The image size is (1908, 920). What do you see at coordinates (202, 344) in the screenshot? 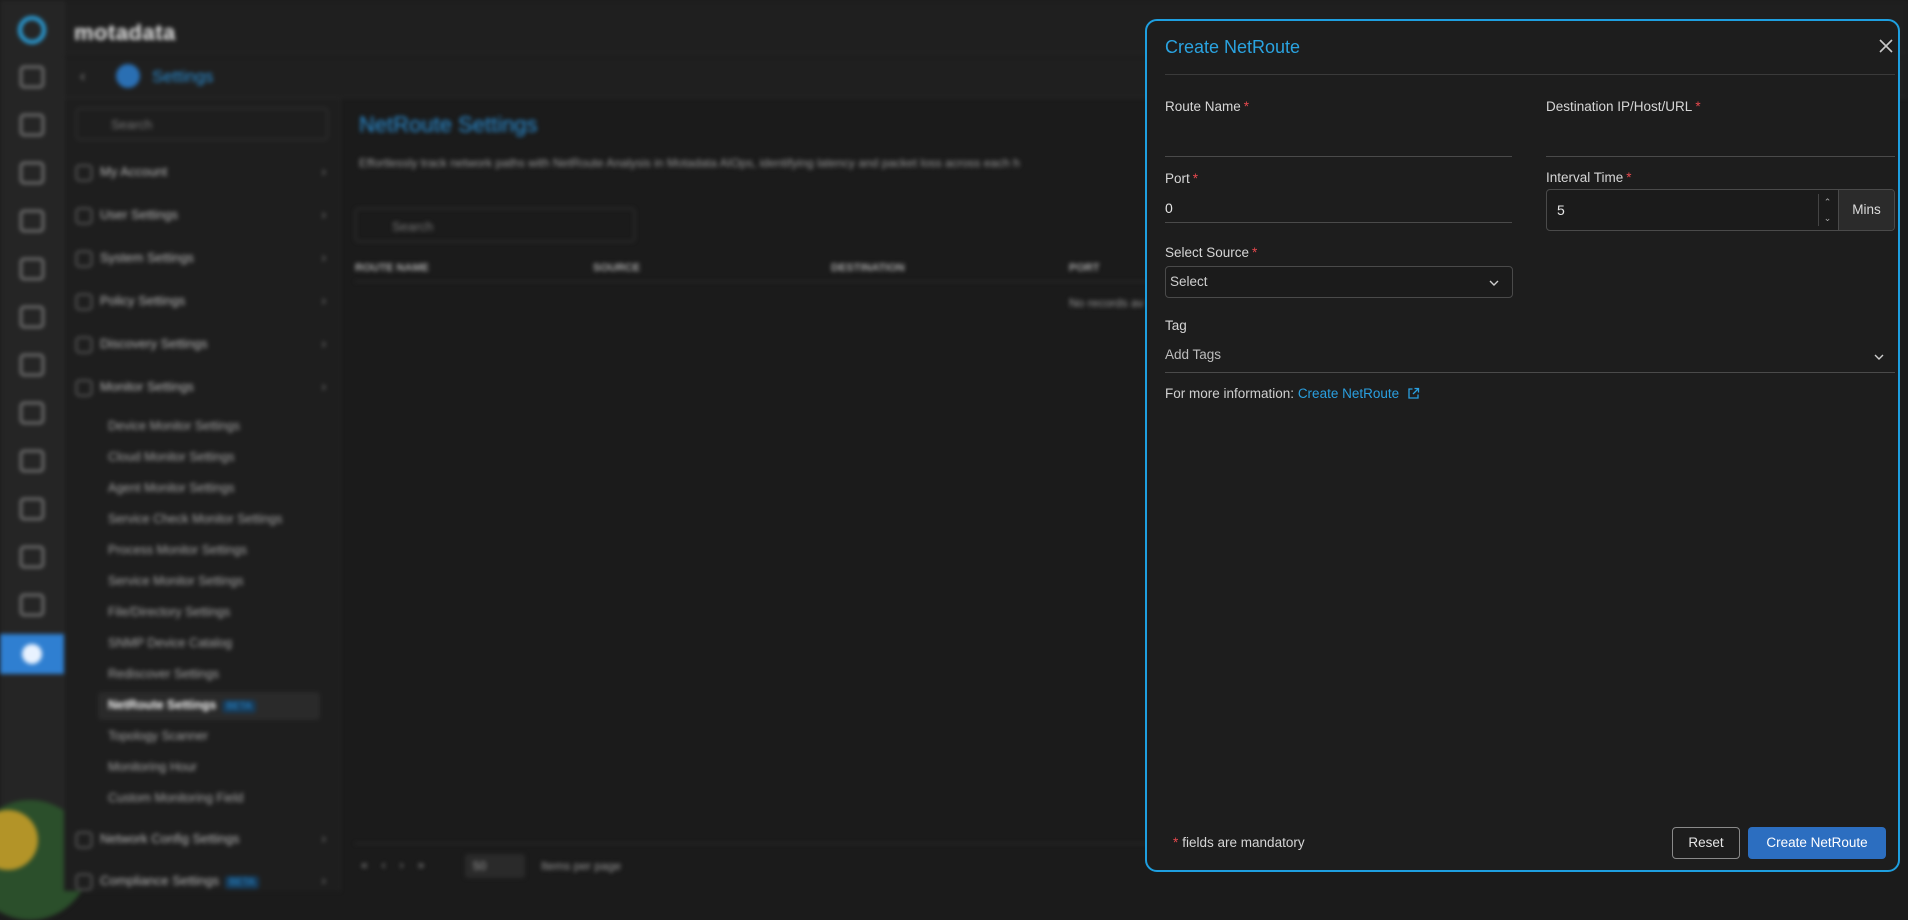
I see `sidebar-item-discovery-settings: Discovery Settings` at bounding box center [202, 344].